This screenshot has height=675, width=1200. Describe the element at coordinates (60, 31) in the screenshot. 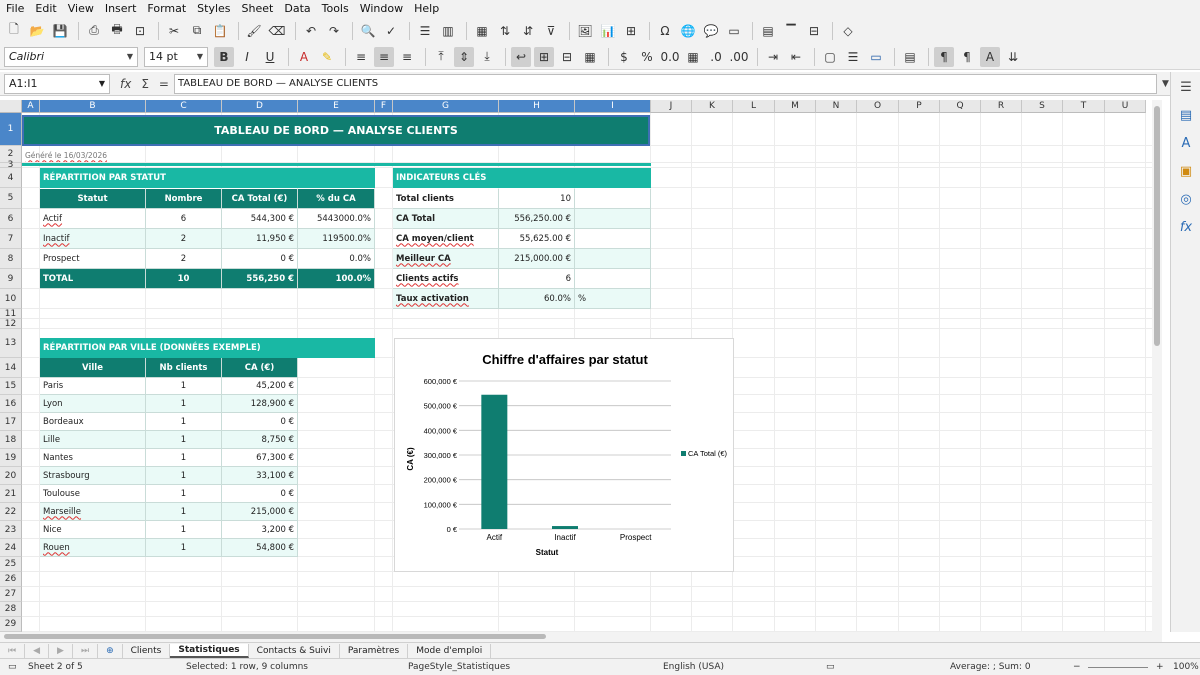

I see `save-icon: 💾` at that location.